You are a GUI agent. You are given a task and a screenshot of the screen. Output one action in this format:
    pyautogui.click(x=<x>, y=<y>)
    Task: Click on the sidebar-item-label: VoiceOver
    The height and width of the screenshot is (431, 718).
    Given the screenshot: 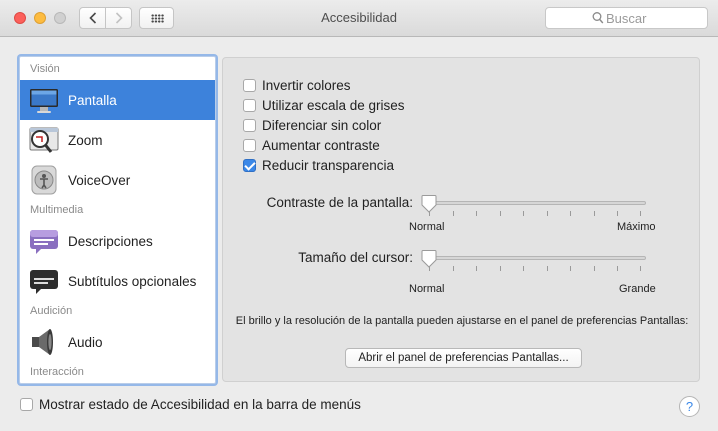 What is the action you would take?
    pyautogui.click(x=99, y=180)
    